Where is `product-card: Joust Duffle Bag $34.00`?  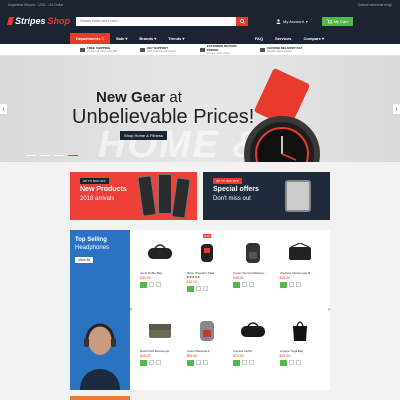 product-card: Joust Duffle Bag $34.00 is located at coordinates (160, 271).